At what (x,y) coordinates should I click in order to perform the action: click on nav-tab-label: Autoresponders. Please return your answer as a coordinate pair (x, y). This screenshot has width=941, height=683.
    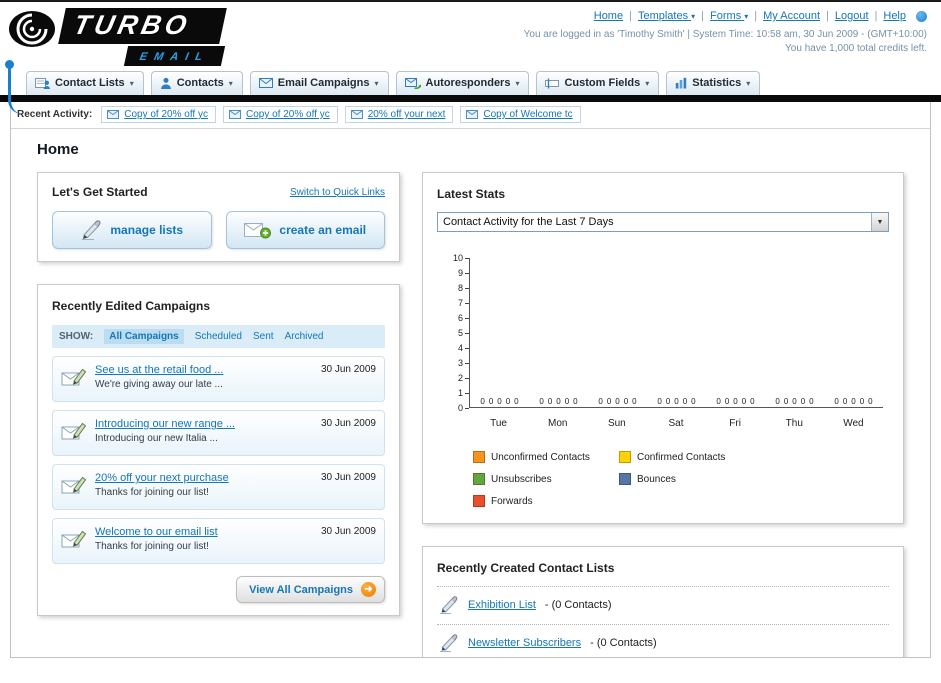
    Looking at the image, I should click on (468, 83).